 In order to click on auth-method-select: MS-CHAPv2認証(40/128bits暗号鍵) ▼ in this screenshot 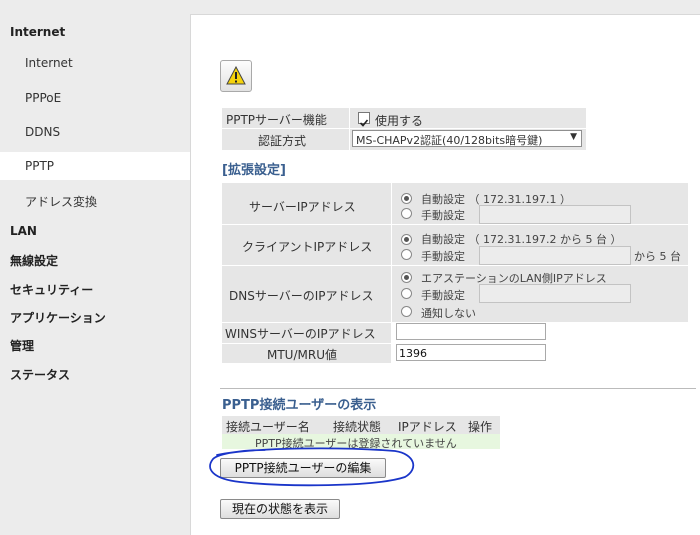, I will do `click(467, 138)`.